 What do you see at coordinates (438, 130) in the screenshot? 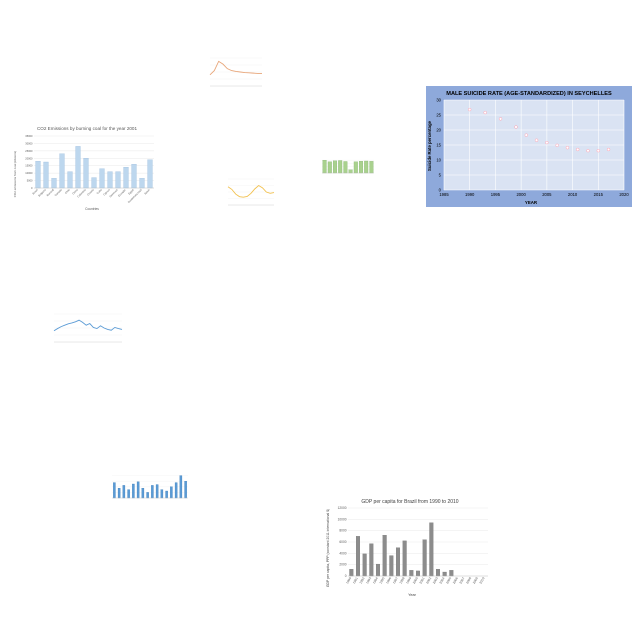
I see `y-tick-label: 20` at bounding box center [438, 130].